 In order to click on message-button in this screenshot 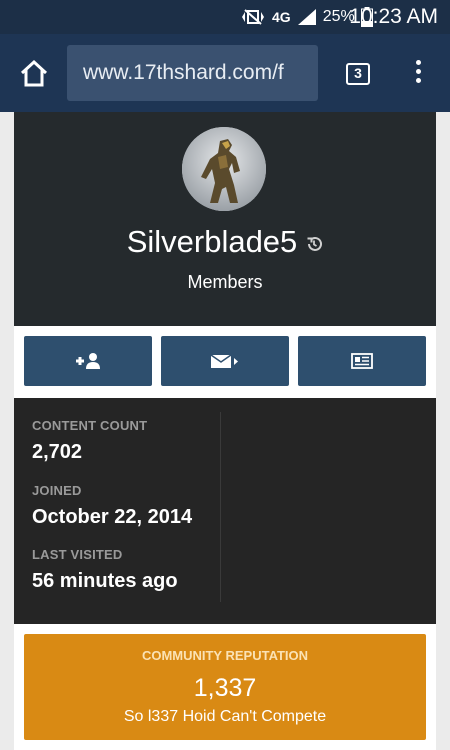, I will do `click(225, 361)`.